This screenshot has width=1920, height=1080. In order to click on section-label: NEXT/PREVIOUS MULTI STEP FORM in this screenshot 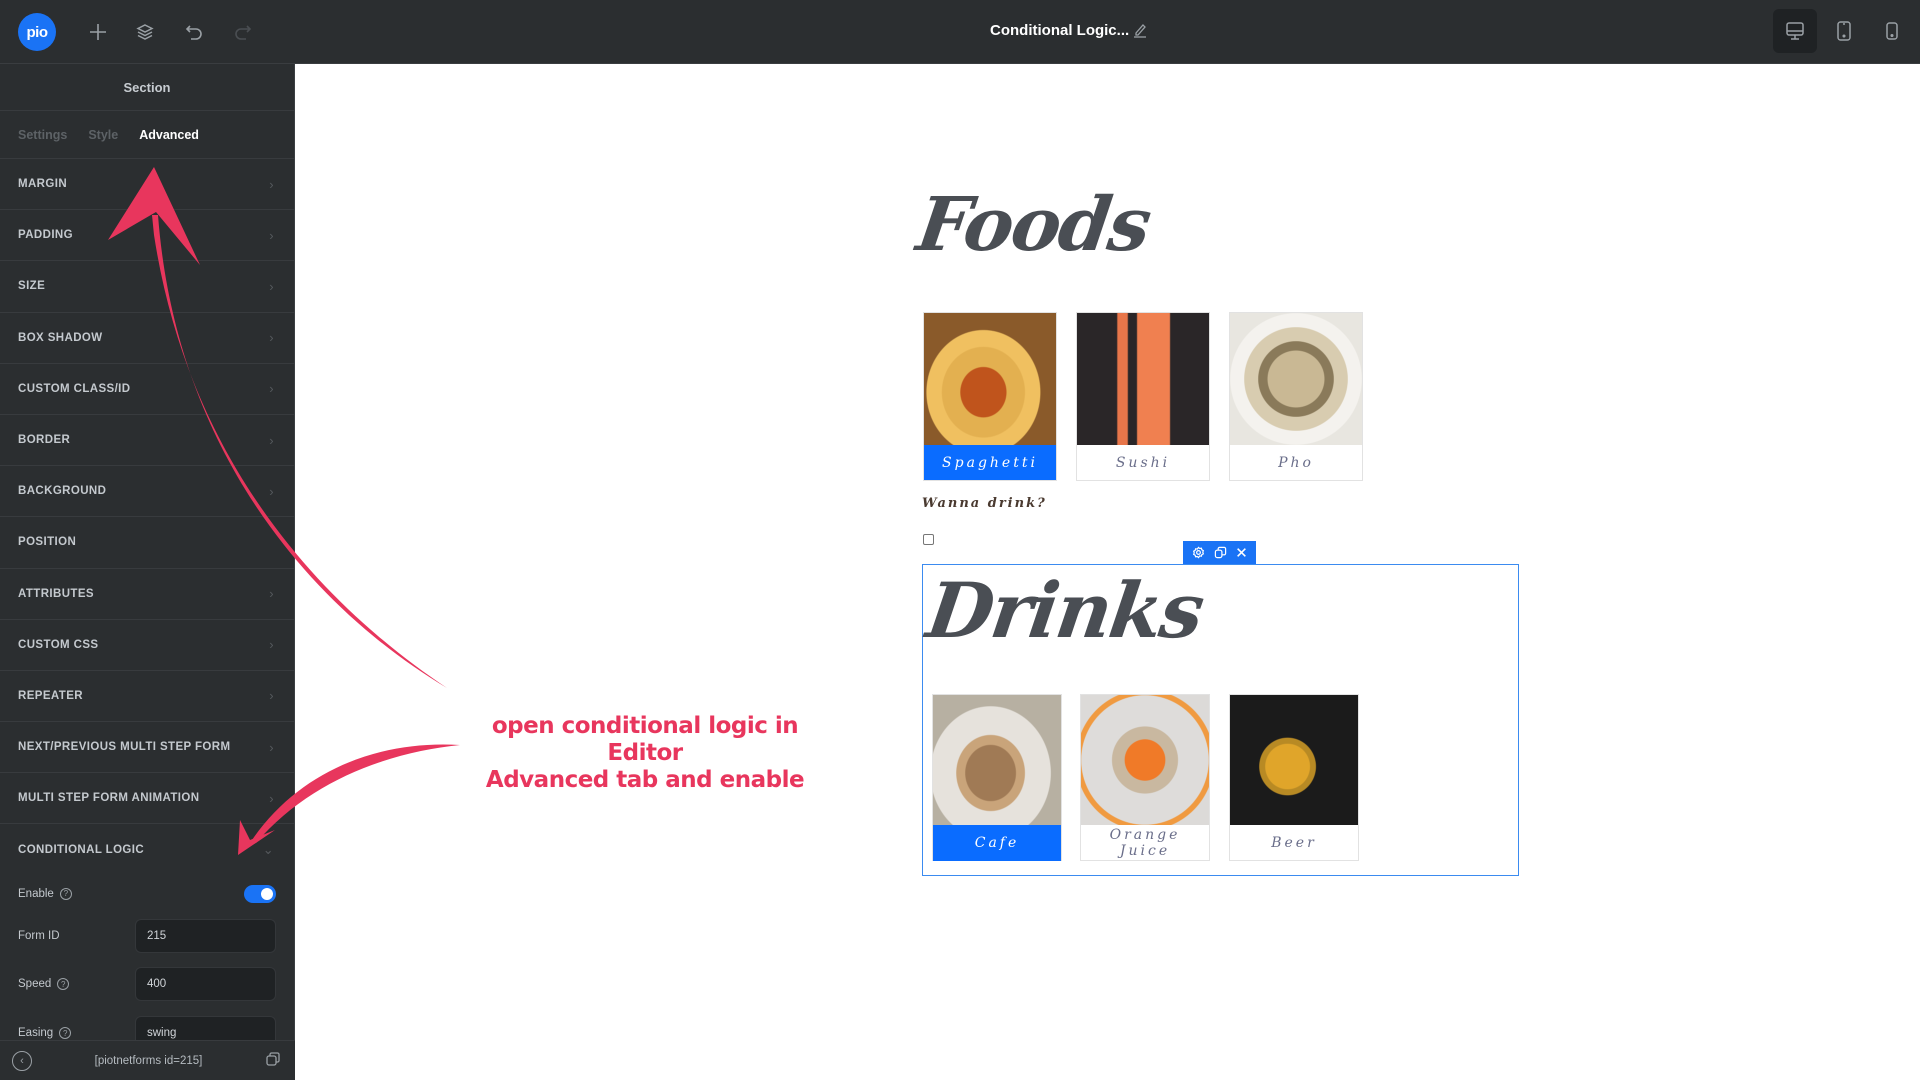, I will do `click(124, 747)`.